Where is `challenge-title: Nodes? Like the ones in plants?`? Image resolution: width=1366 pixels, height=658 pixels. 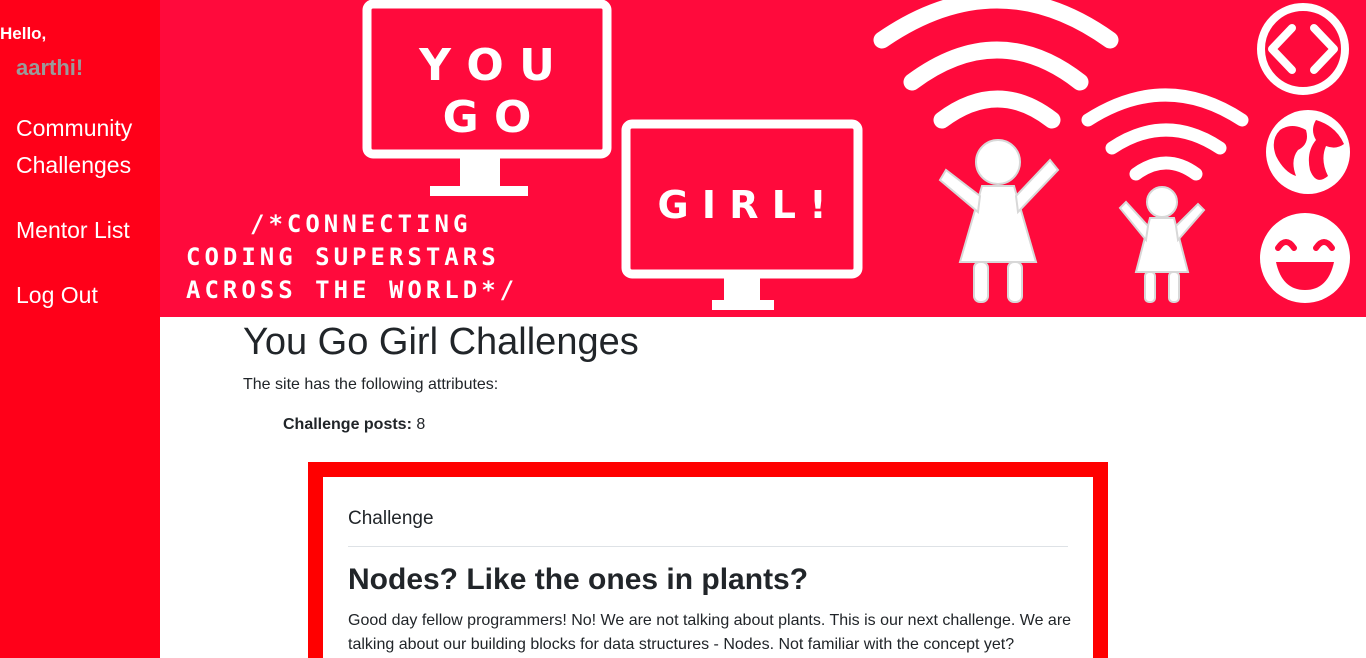 challenge-title: Nodes? Like the ones in plants? is located at coordinates (578, 580).